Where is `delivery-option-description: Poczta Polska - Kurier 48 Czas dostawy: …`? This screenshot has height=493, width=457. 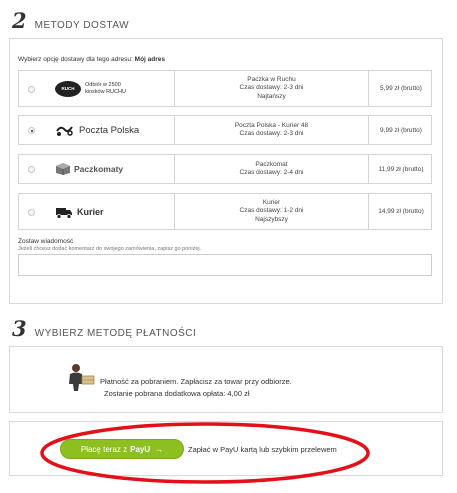
delivery-option-description: Poczta Polska - Kurier 48 Czas dostawy: … is located at coordinates (271, 130).